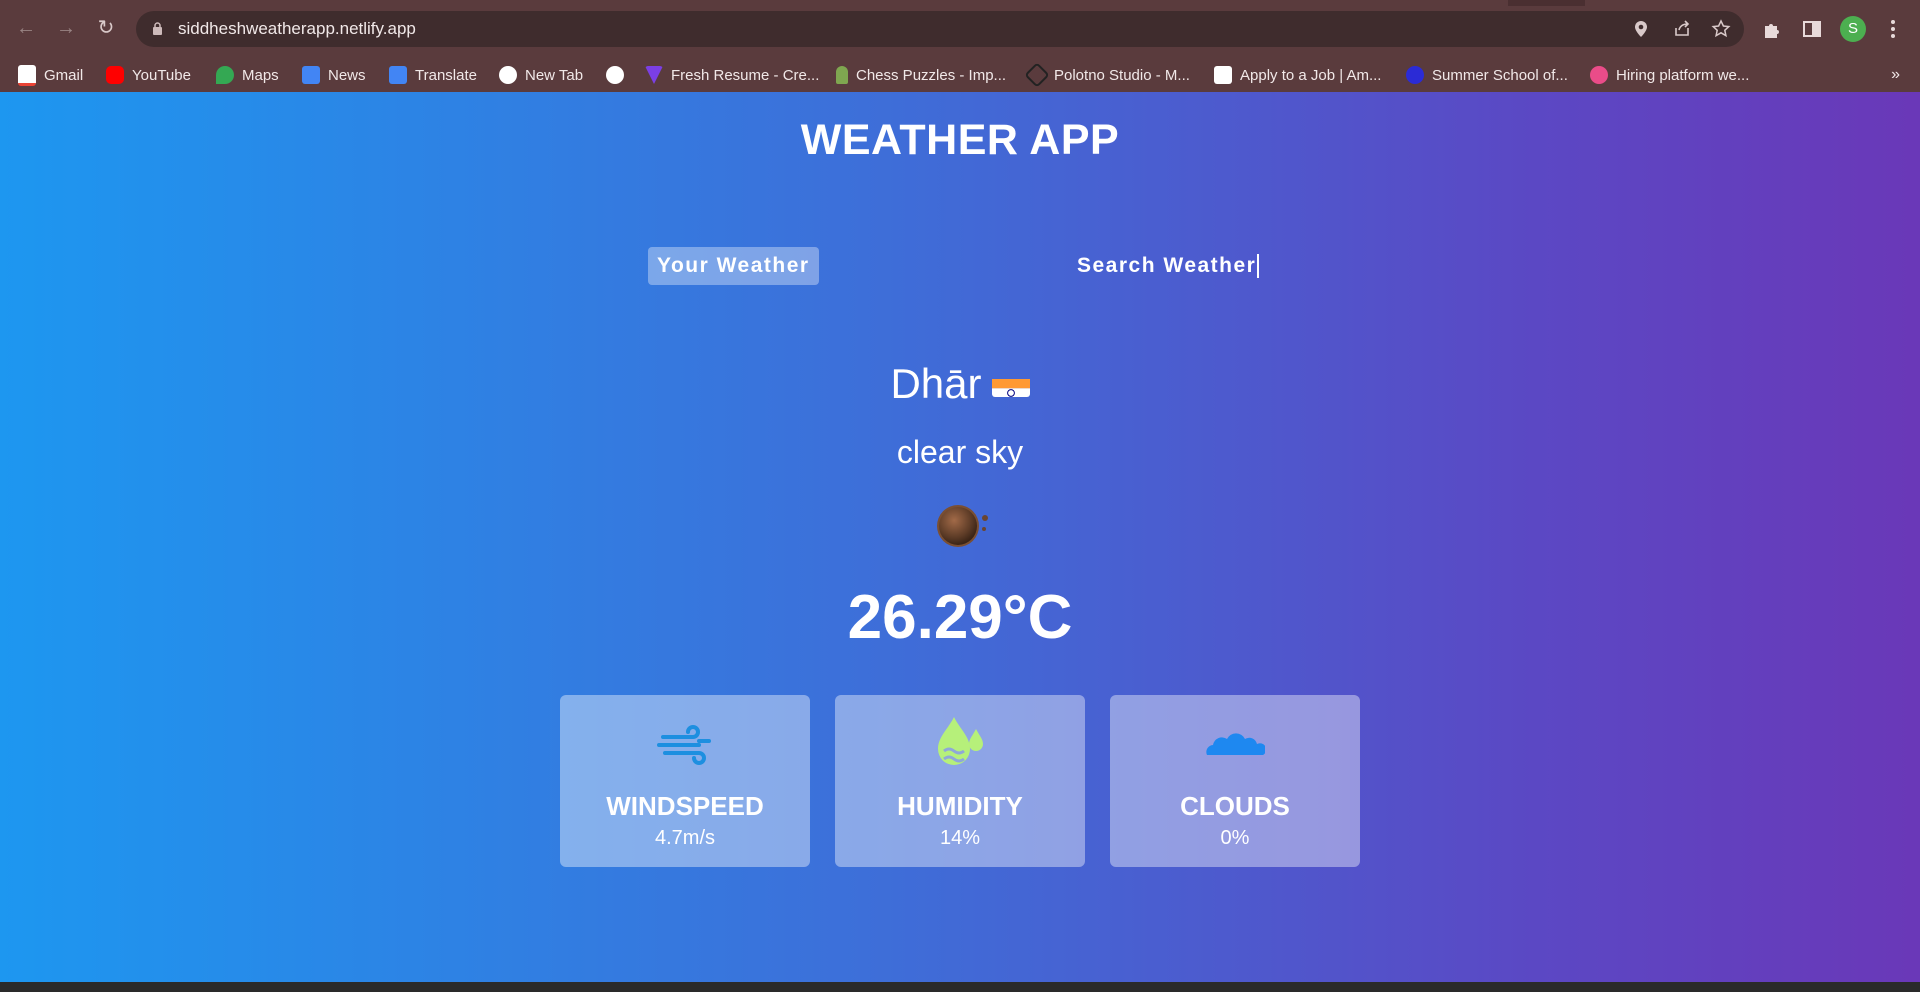  Describe the element at coordinates (1235, 781) in the screenshot. I see `clouds-card: CLOUDS 0%` at that location.